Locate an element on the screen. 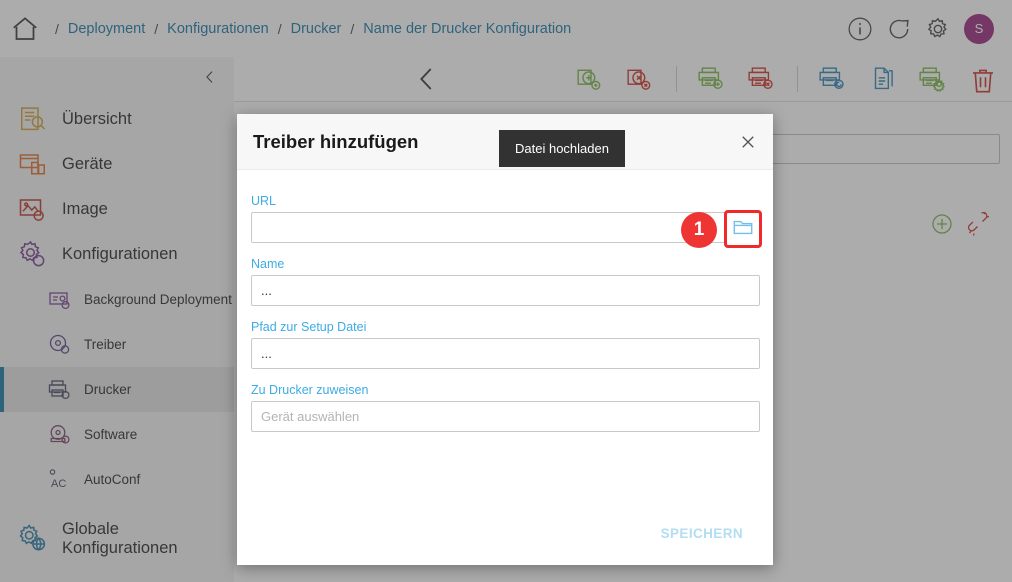 The width and height of the screenshot is (1012, 582). dialog-title: Treiber hinzufügen is located at coordinates (336, 141).